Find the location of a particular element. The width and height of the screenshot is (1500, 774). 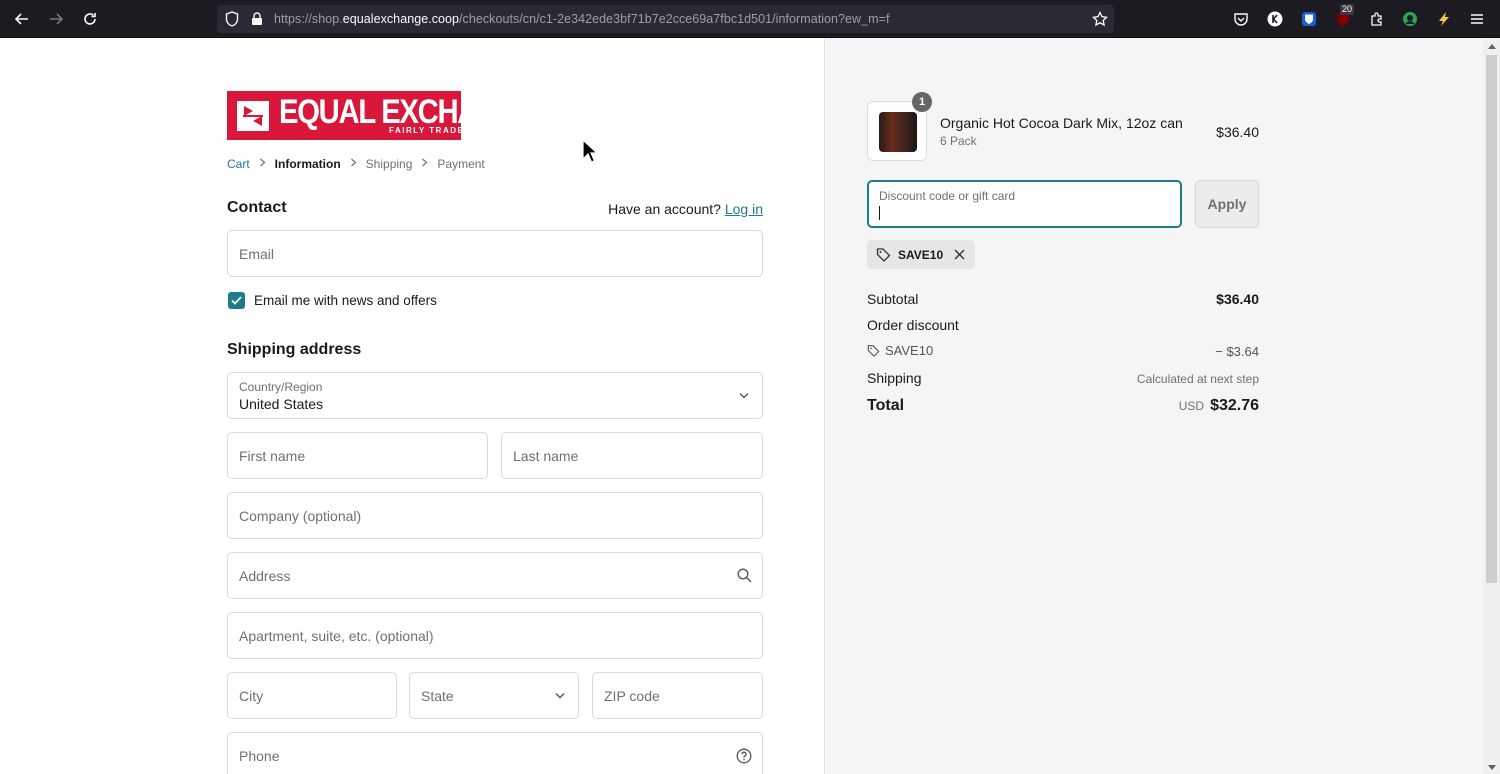

quantity-badge: 1 is located at coordinates (922, 102).